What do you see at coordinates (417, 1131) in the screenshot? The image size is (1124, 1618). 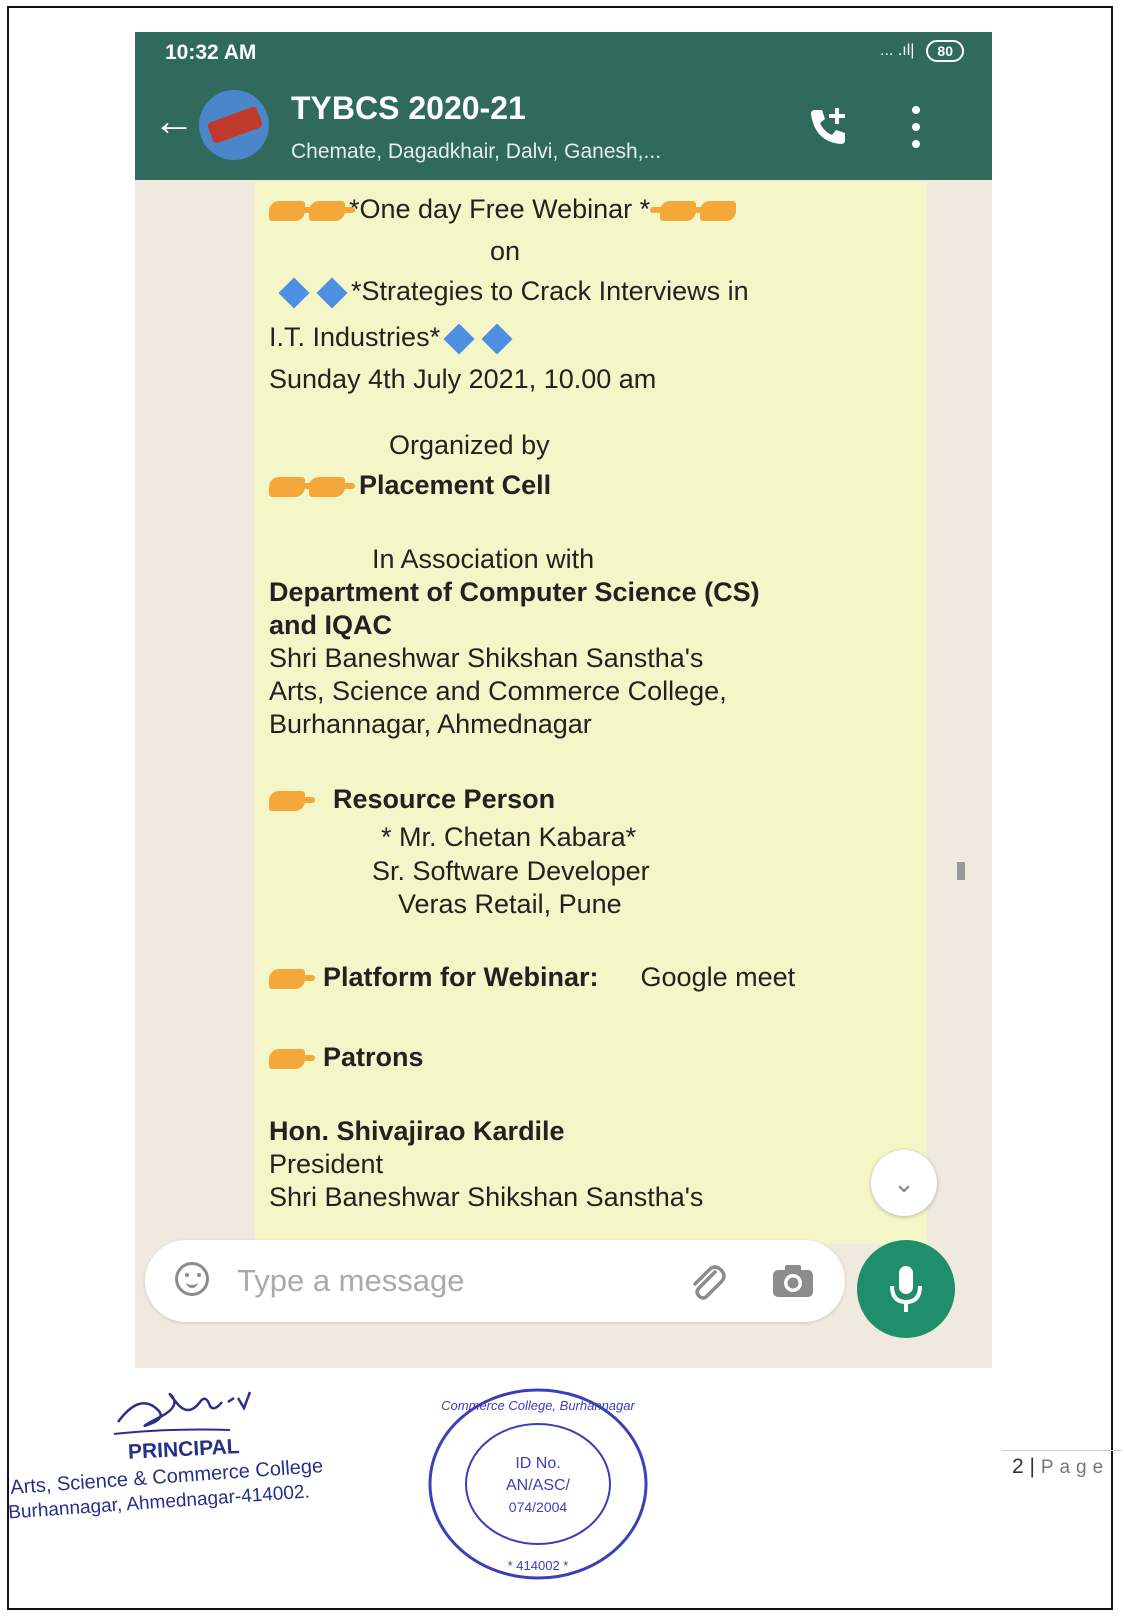 I see `message-patron-name: Hon. Shivajirao Kardile` at bounding box center [417, 1131].